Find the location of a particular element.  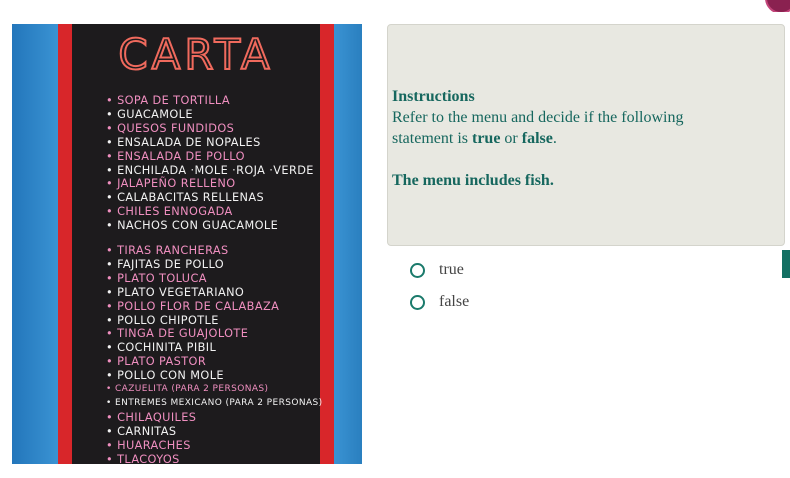

radio-true is located at coordinates (417, 270).